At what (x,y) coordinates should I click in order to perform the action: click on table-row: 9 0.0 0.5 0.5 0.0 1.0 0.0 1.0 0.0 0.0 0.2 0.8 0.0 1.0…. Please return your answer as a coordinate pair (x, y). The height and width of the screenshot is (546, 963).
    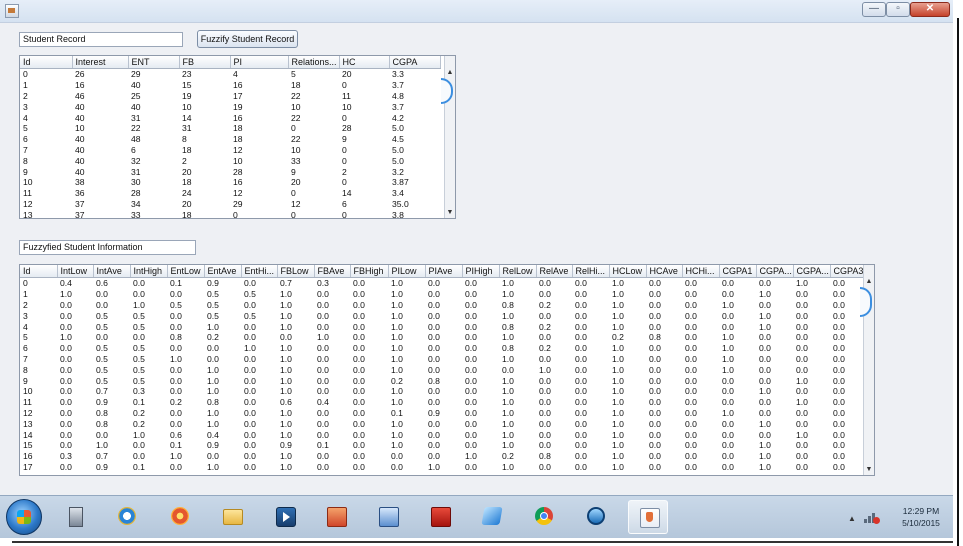
    Looking at the image, I should click on (443, 380).